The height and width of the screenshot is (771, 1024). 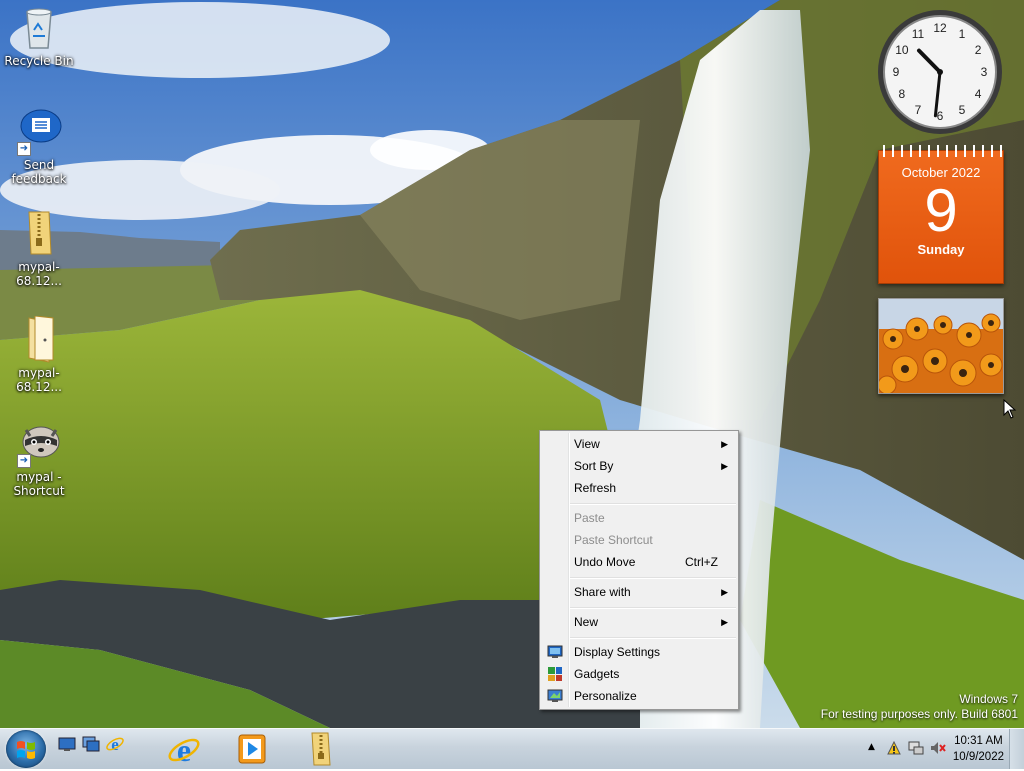 What do you see at coordinates (940, 72) in the screenshot?
I see `clock-gadget: 1 2 3 4 5 6 7 8 9 10 11 12` at bounding box center [940, 72].